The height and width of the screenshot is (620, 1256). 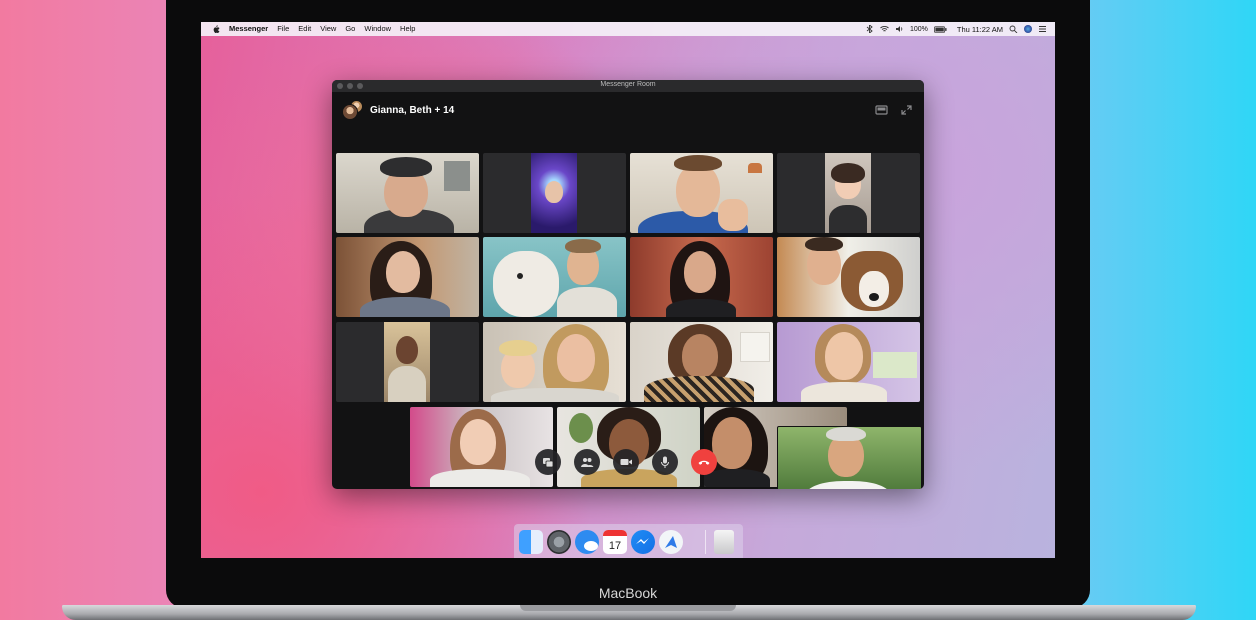 What do you see at coordinates (352, 110) in the screenshot?
I see `room-avatar` at bounding box center [352, 110].